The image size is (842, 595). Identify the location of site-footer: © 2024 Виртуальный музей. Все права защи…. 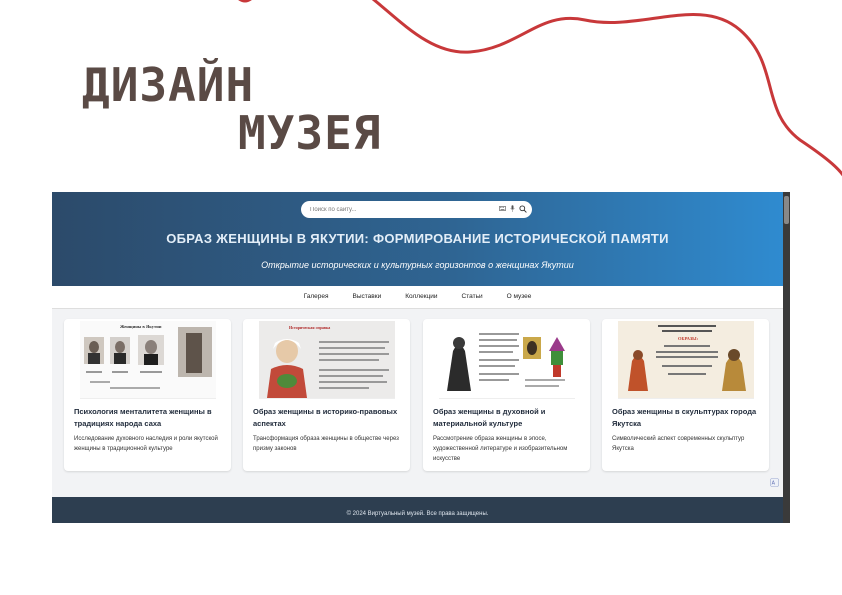
(417, 510).